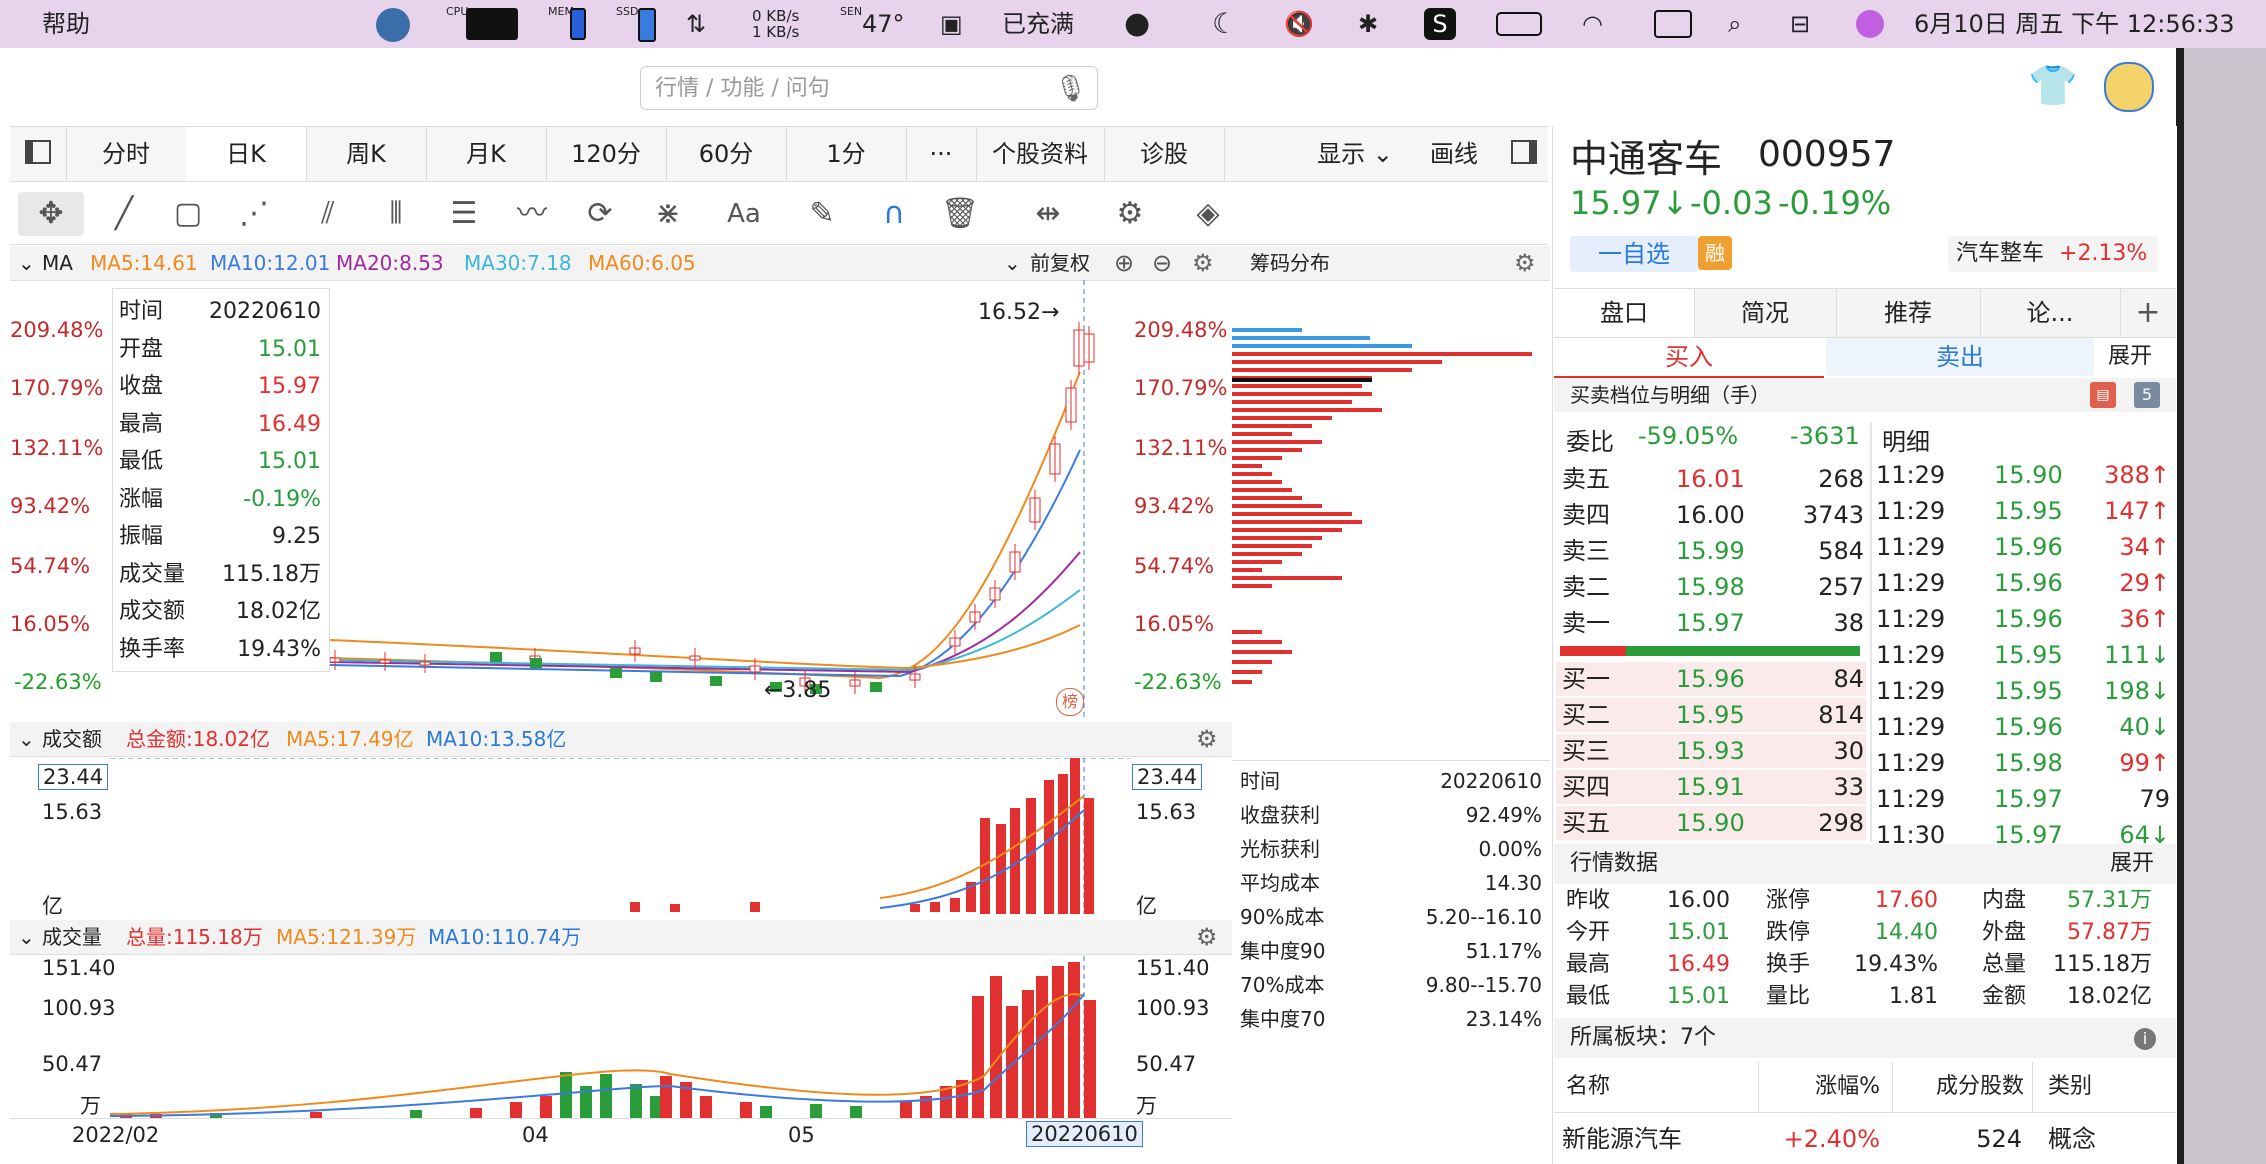 This screenshot has height=1164, width=2266. I want to click on cycle-tool-icon: ⟳, so click(600, 214).